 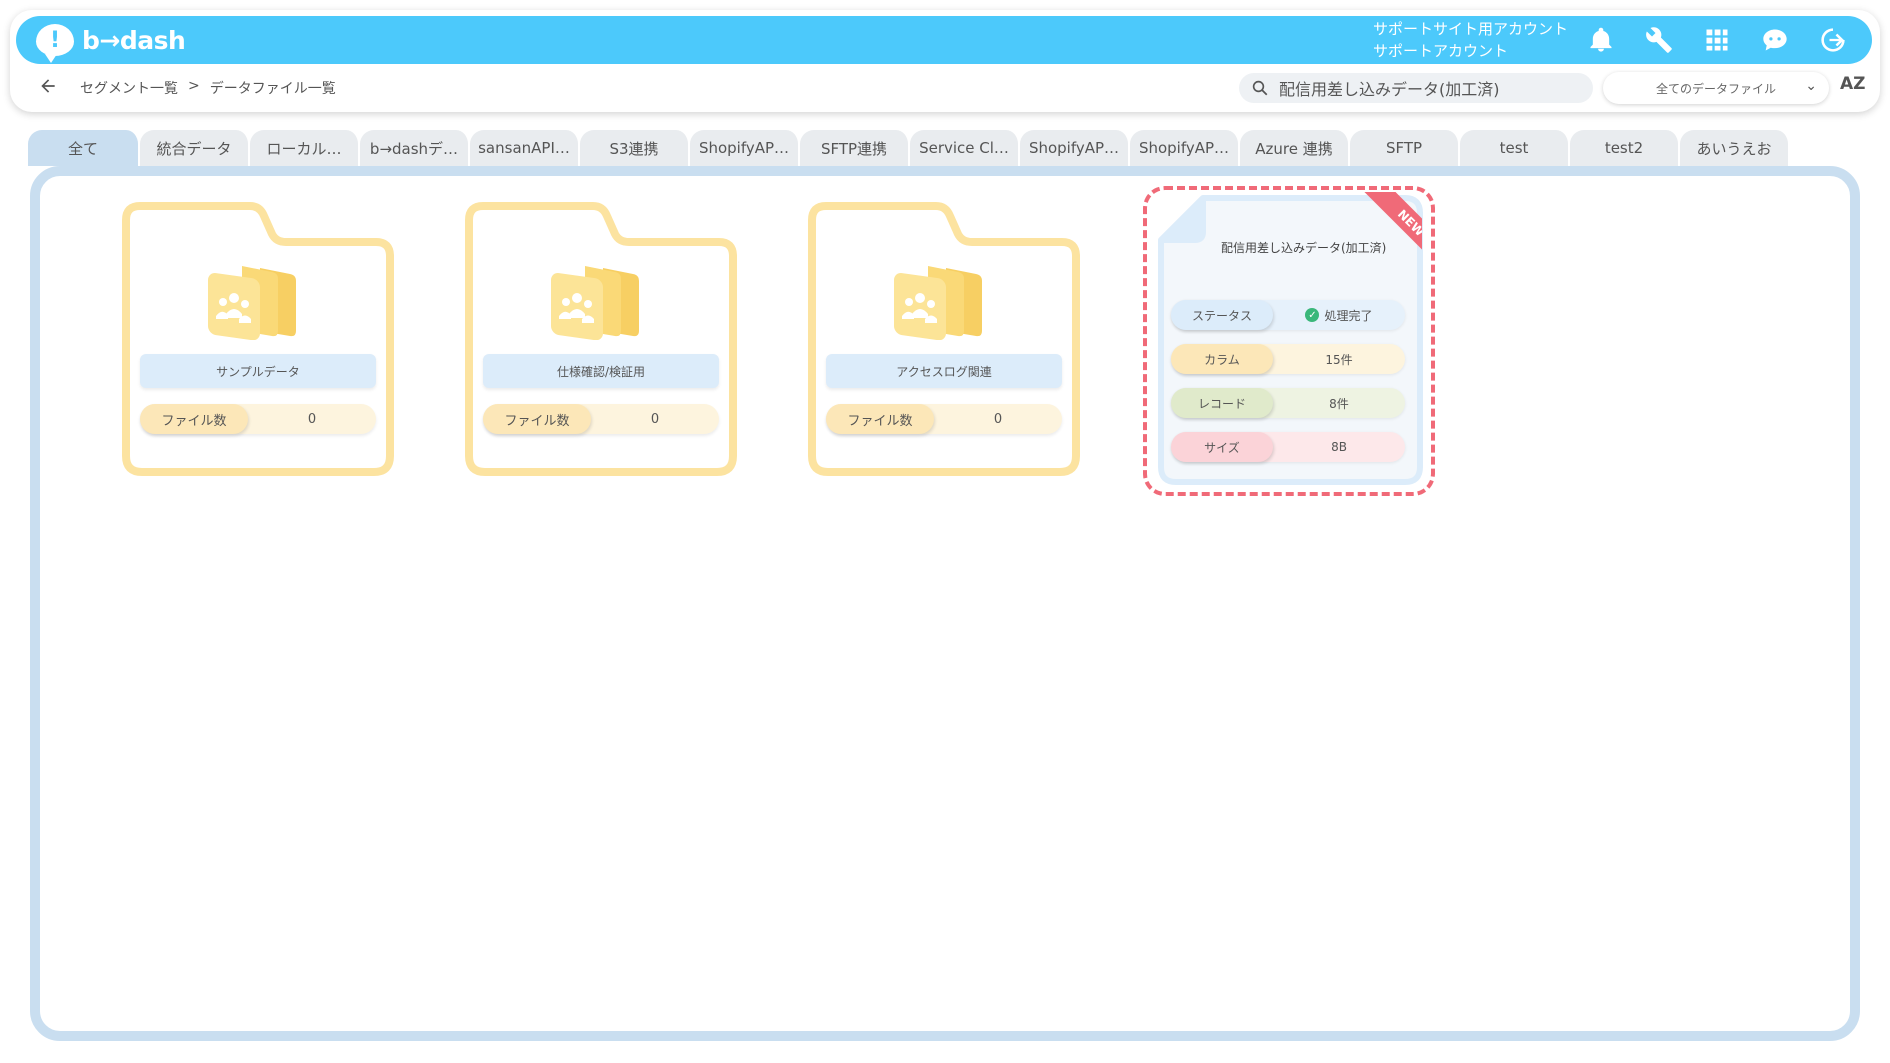 What do you see at coordinates (129, 88) in the screenshot?
I see `breadcrumb-segment-list: セグメント一覧` at bounding box center [129, 88].